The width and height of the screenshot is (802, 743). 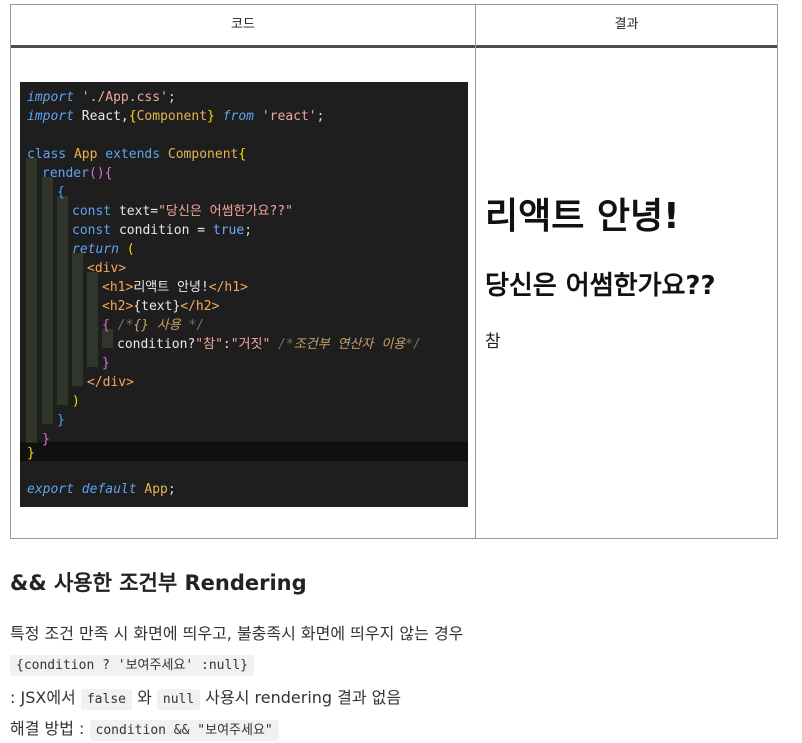 What do you see at coordinates (269, 344) in the screenshot?
I see `code-line-14: condition?"참":"거짓" /*조건부 연산자 이용*/` at bounding box center [269, 344].